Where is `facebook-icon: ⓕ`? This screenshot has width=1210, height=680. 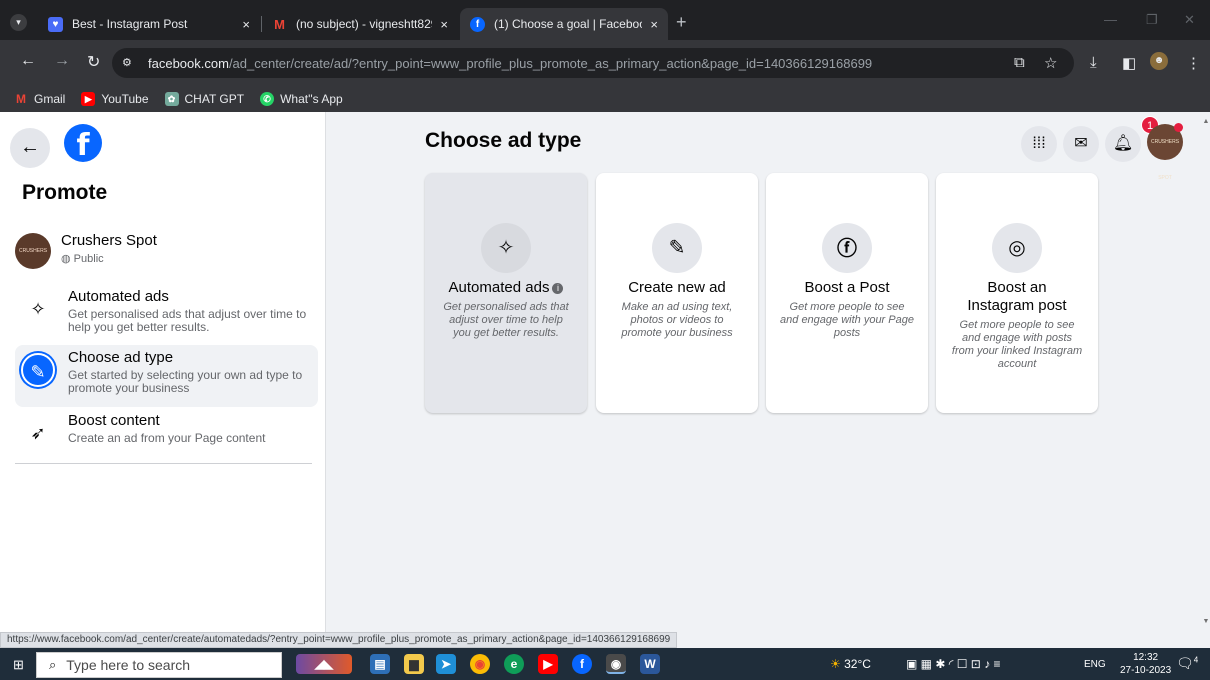 facebook-icon: ⓕ is located at coordinates (847, 248).